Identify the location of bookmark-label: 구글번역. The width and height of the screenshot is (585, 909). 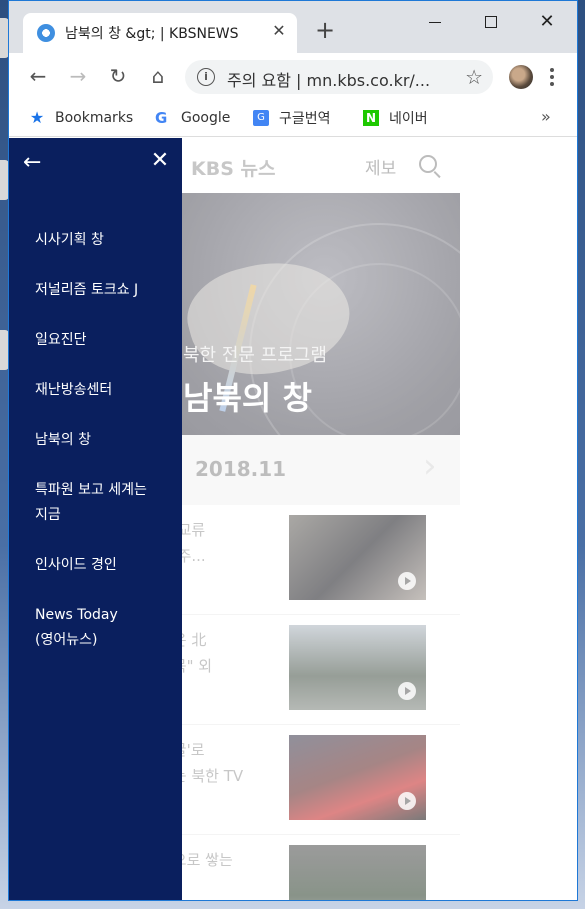
(305, 119).